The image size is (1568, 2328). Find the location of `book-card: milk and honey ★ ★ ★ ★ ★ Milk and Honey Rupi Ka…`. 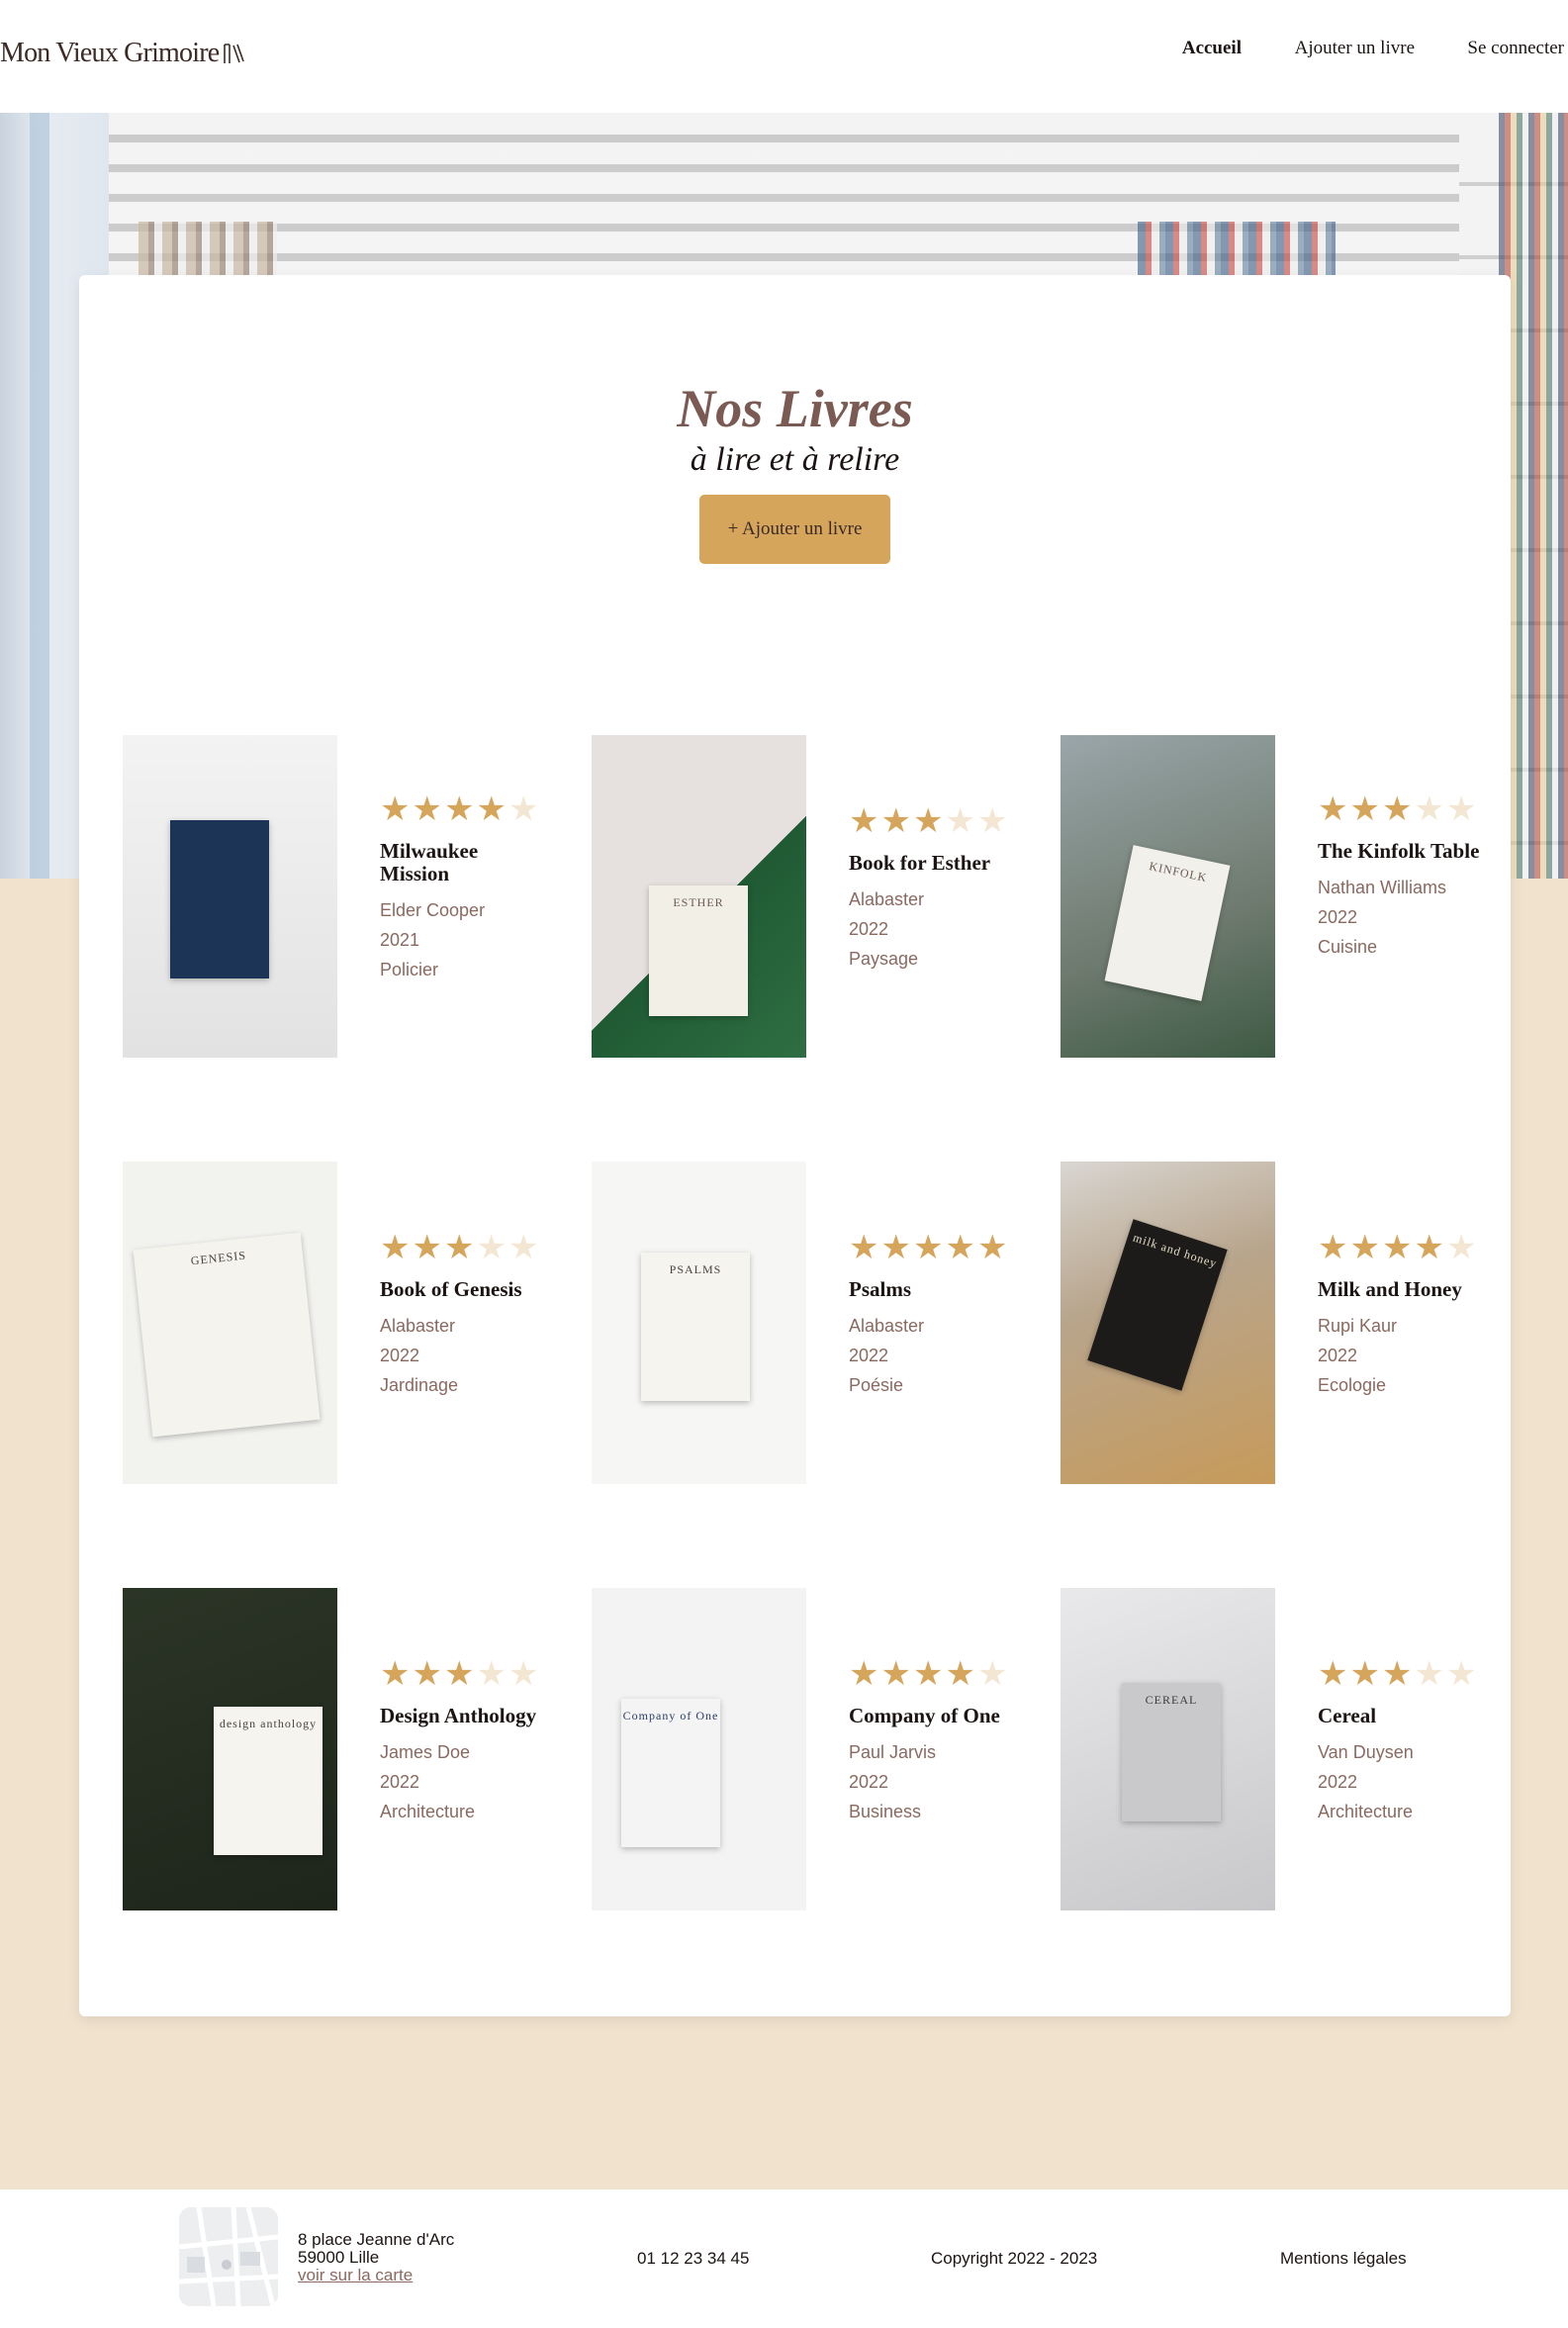

book-card: milk and honey ★ ★ ★ ★ ★ Milk and Honey Rupi Ka… is located at coordinates (1273, 1323).